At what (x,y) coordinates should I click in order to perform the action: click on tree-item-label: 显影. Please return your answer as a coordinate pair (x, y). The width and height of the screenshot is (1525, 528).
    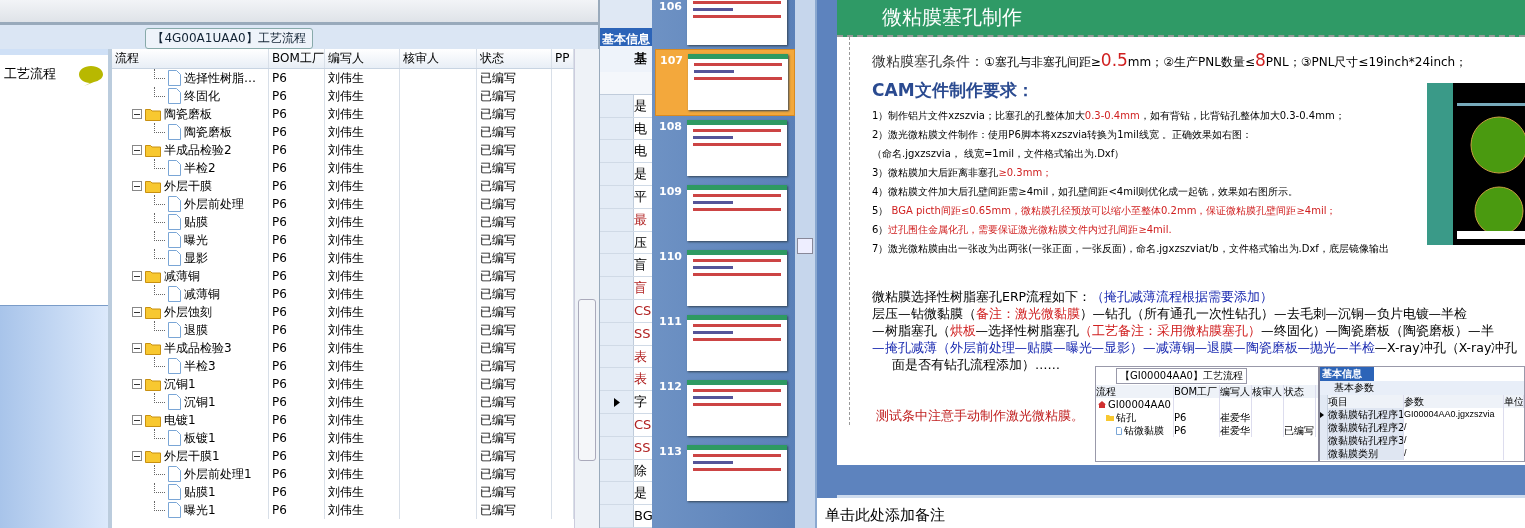
    Looking at the image, I should click on (196, 258).